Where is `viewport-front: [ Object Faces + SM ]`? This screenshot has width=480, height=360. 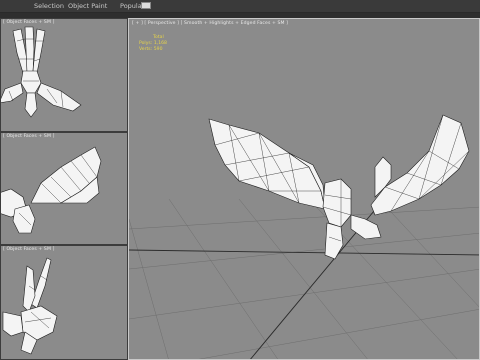 viewport-front: [ Object Faces + SM ] is located at coordinates (64, 188).